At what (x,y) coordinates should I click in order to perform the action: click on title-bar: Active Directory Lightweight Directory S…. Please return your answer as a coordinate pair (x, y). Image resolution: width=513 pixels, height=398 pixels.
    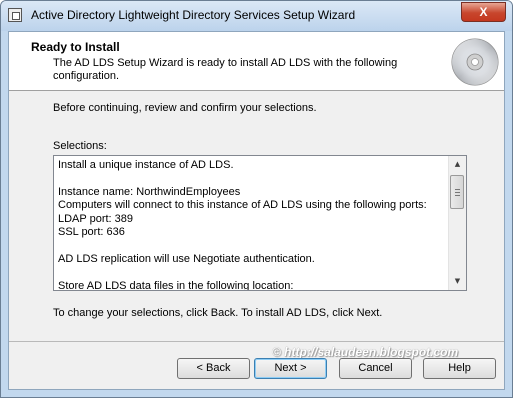
    Looking at the image, I should click on (256, 16).